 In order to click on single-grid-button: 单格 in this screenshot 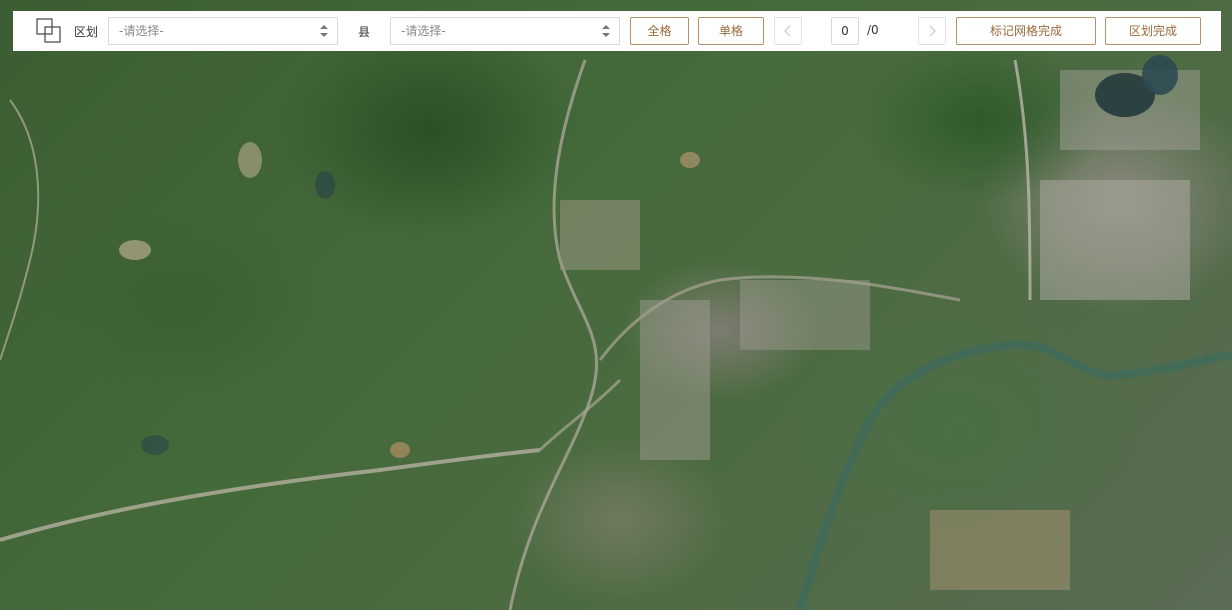, I will do `click(731, 31)`.